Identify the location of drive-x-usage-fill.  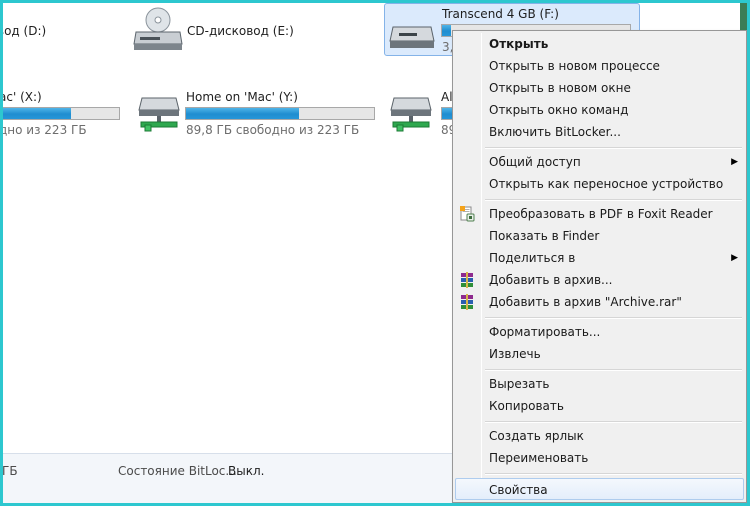
(35, 113).